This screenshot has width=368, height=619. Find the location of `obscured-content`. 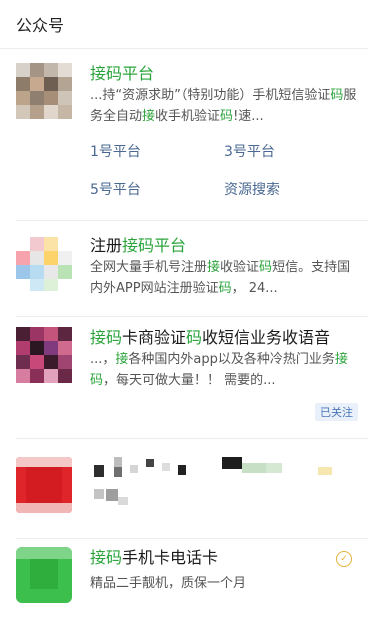

obscured-content is located at coordinates (220, 498).